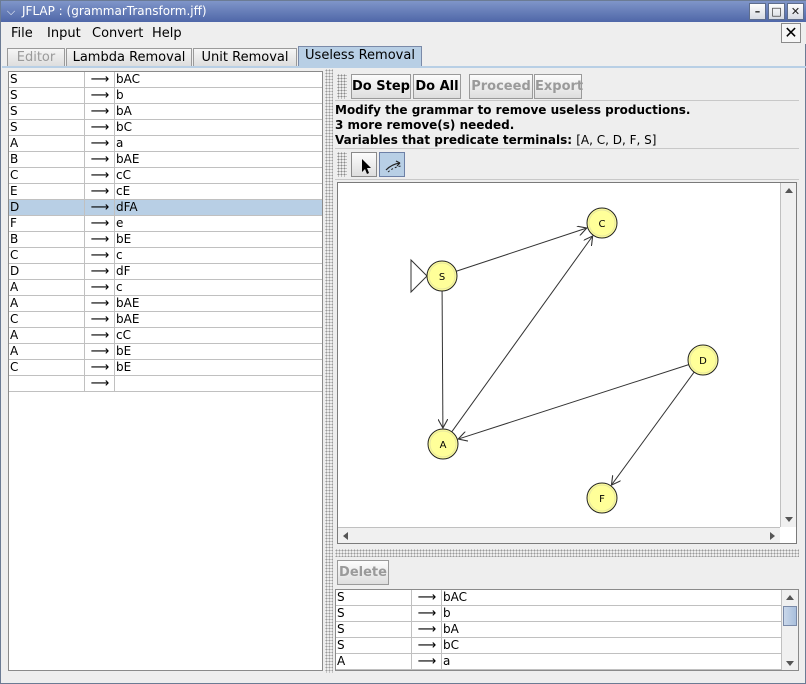 The height and width of the screenshot is (684, 806). Describe the element at coordinates (245, 57) in the screenshot. I see `tab-unit-removal: Unit Removal` at that location.